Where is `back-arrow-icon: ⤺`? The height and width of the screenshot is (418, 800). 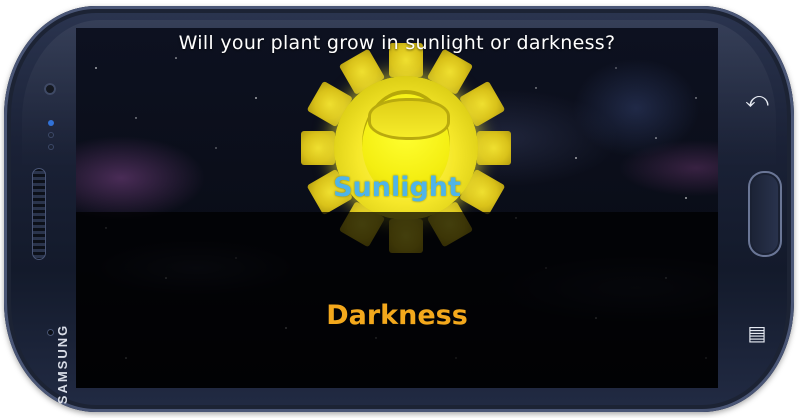
back-arrow-icon: ⤺ is located at coordinates (757, 100).